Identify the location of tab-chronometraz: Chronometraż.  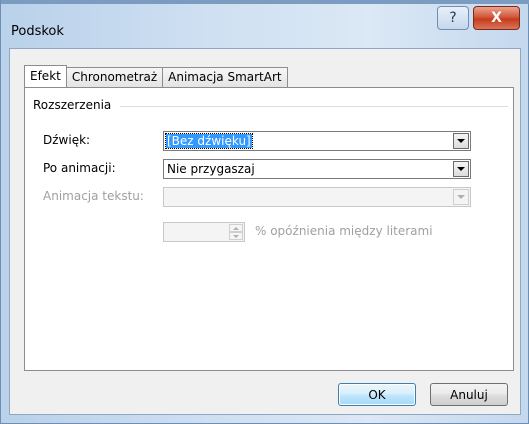
(114, 77).